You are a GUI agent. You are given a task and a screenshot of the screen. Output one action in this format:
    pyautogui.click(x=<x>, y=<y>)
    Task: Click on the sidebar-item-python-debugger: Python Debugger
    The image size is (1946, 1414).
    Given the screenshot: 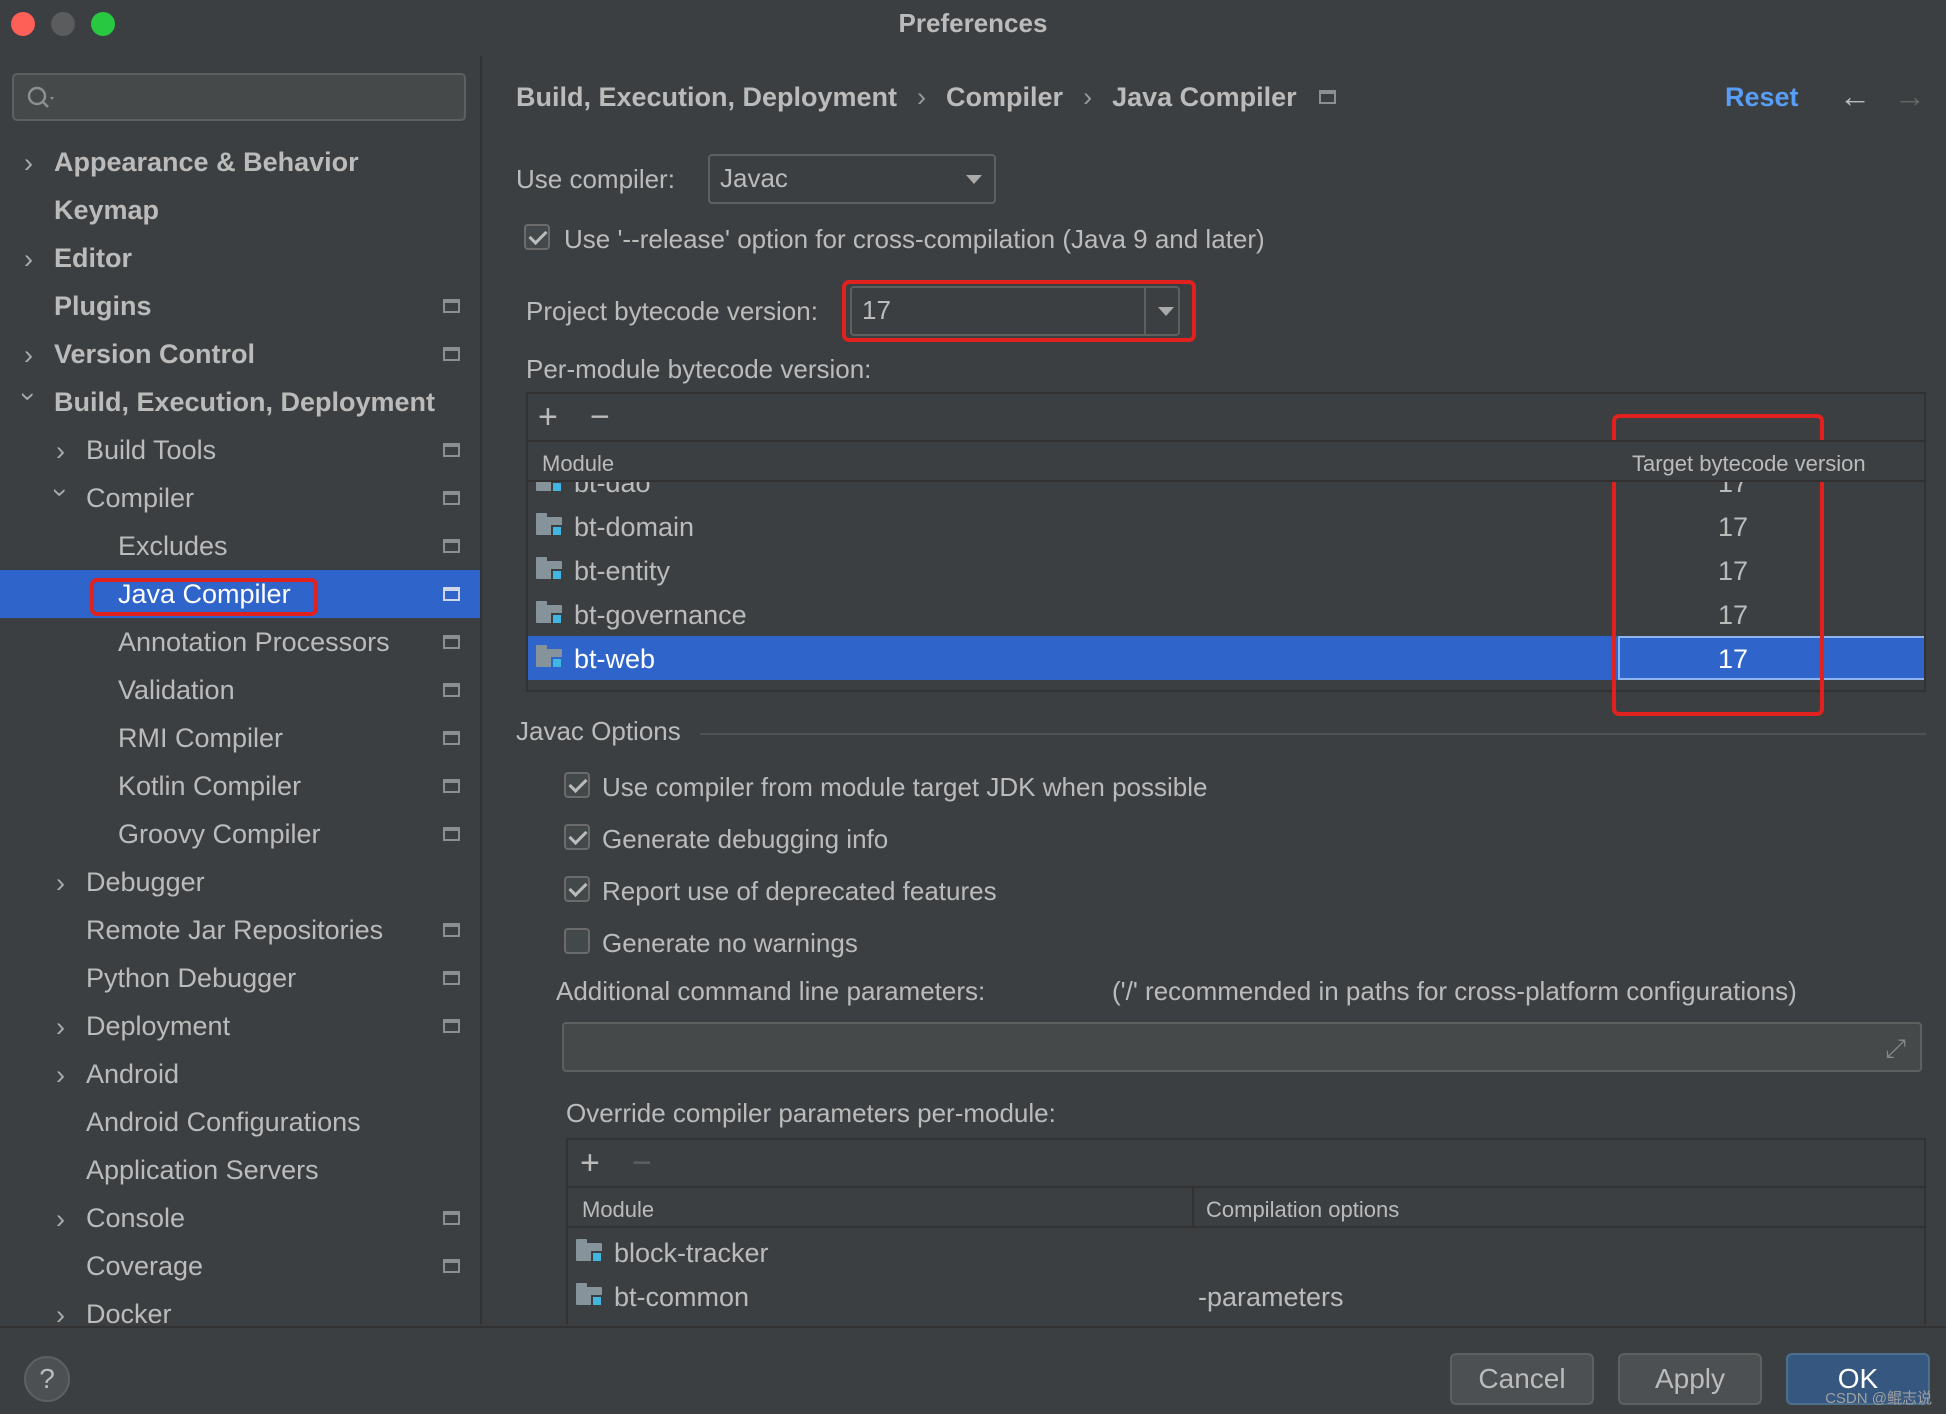 What is the action you would take?
    pyautogui.click(x=240, y=978)
    